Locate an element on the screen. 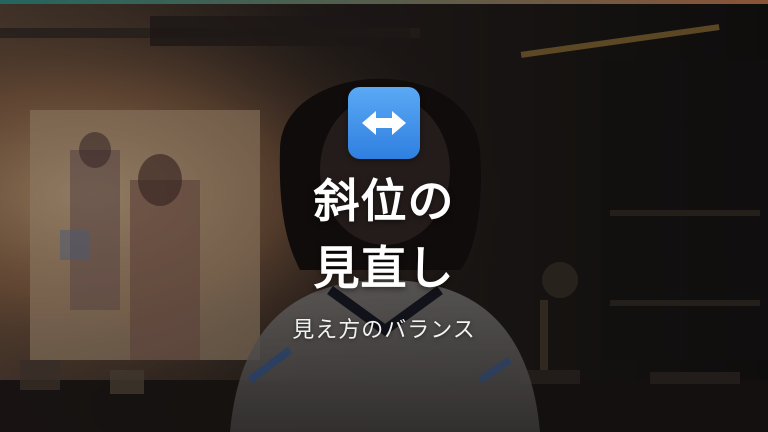 Image resolution: width=768 pixels, height=432 pixels. title-line-1: 斜位の is located at coordinates (384, 201).